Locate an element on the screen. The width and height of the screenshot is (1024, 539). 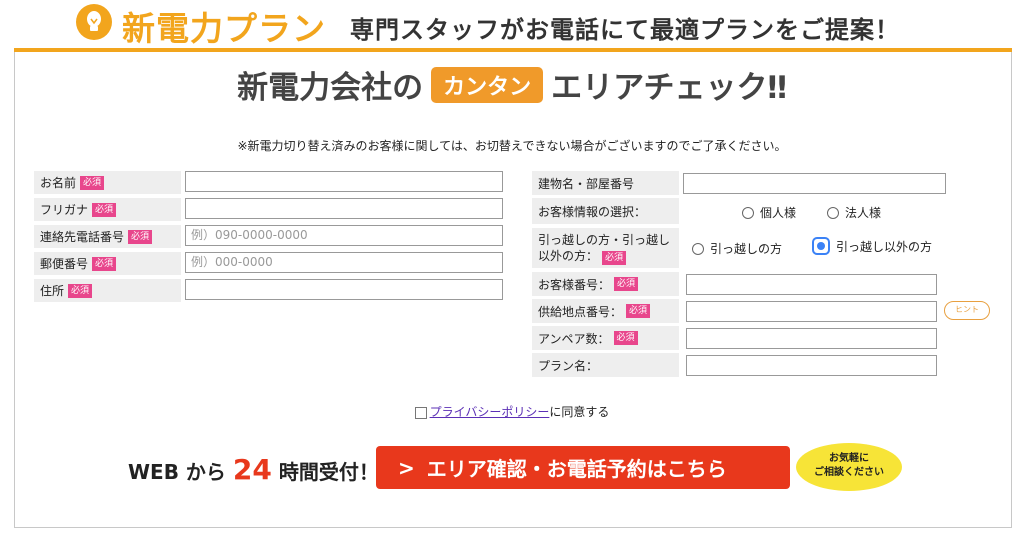
customer-type-label: お客様情報の選択： is located at coordinates (605, 211).